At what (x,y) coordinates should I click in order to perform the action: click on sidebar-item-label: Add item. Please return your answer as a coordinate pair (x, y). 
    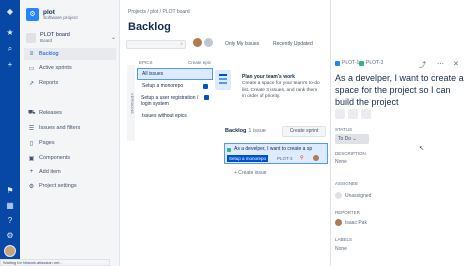
    Looking at the image, I should click on (50, 172).